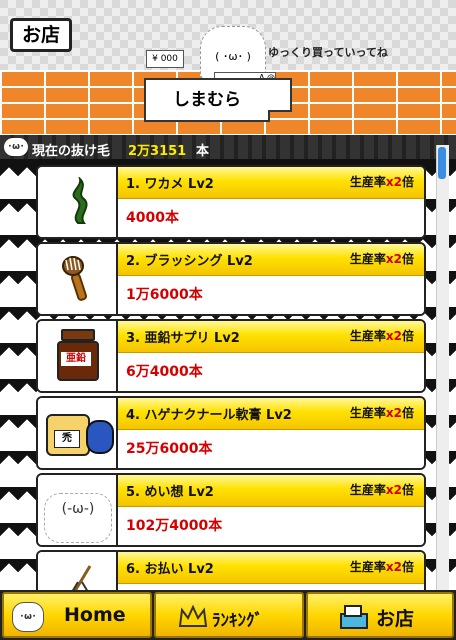 The height and width of the screenshot is (640, 456). I want to click on brush-icon, so click(75, 278).